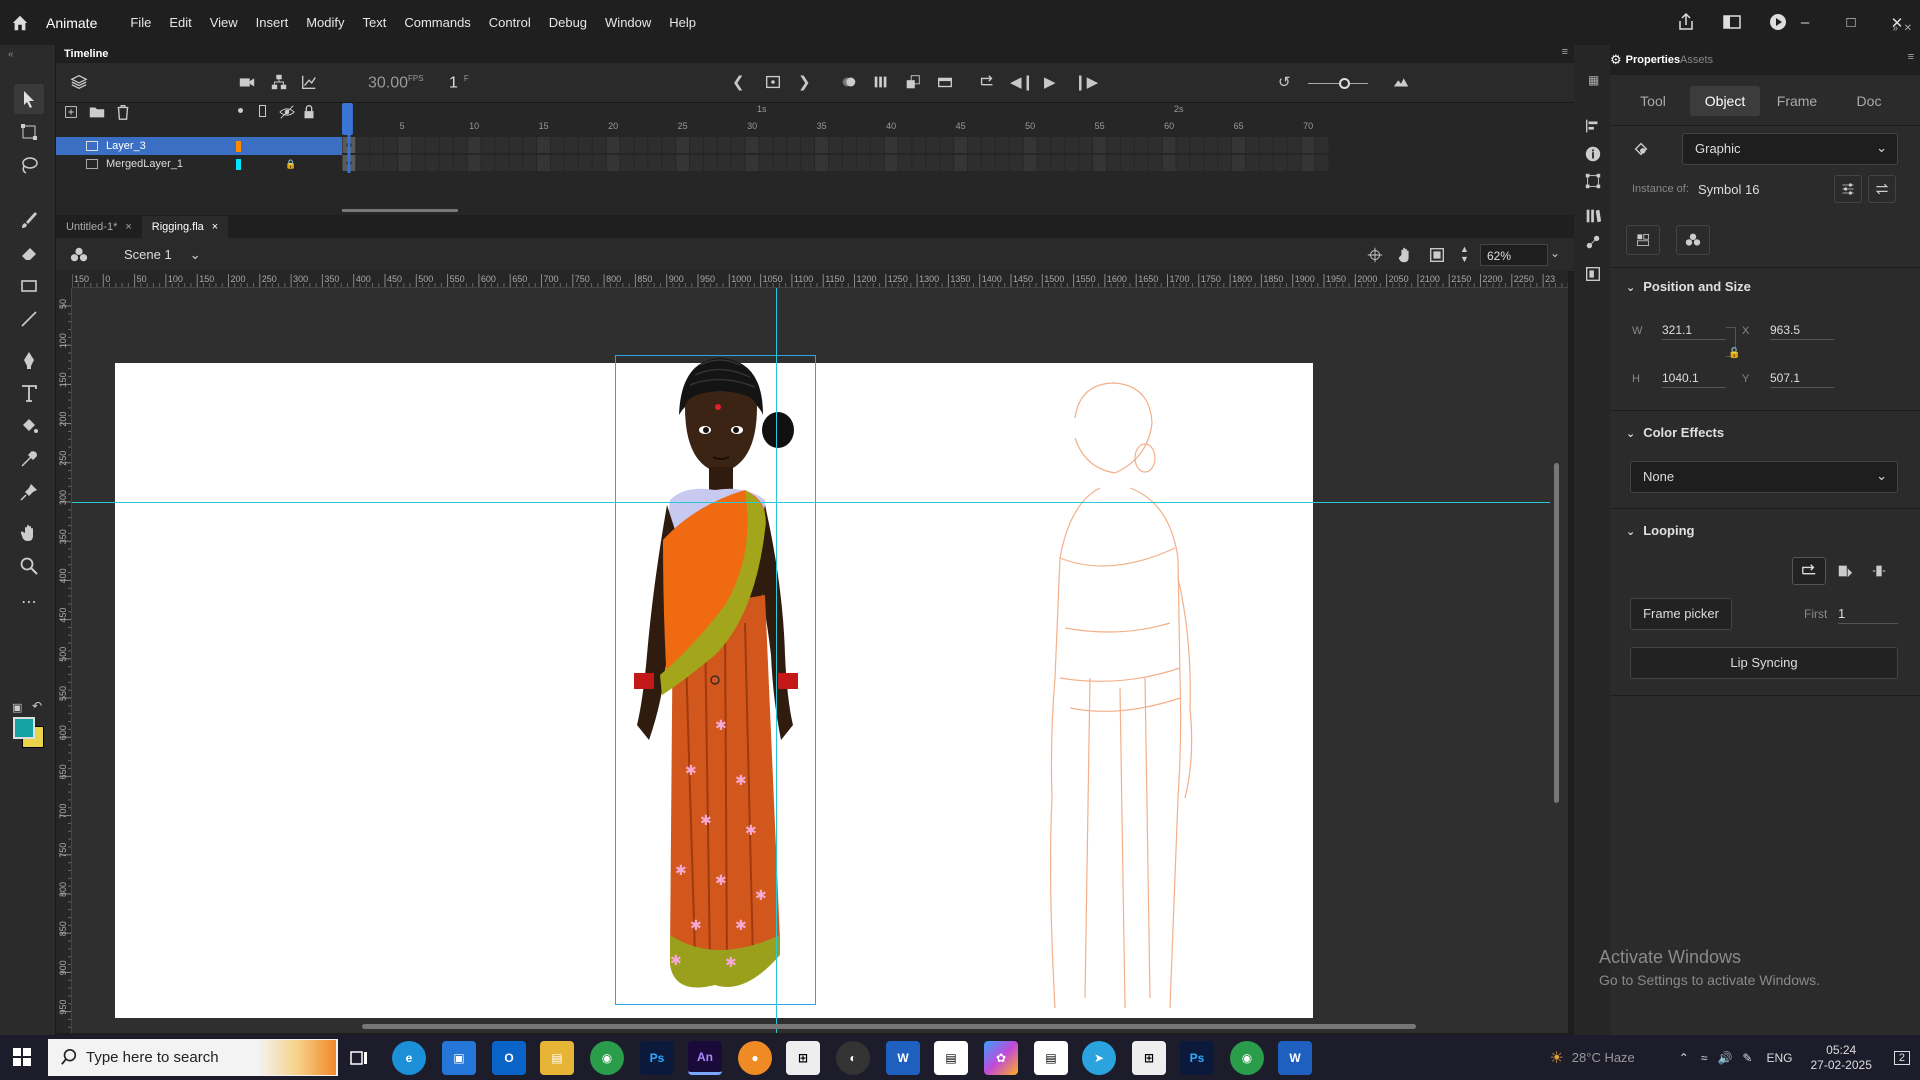 The height and width of the screenshot is (1080, 1920). What do you see at coordinates (738, 82) in the screenshot?
I see `prev-frame-icon: ❮` at bounding box center [738, 82].